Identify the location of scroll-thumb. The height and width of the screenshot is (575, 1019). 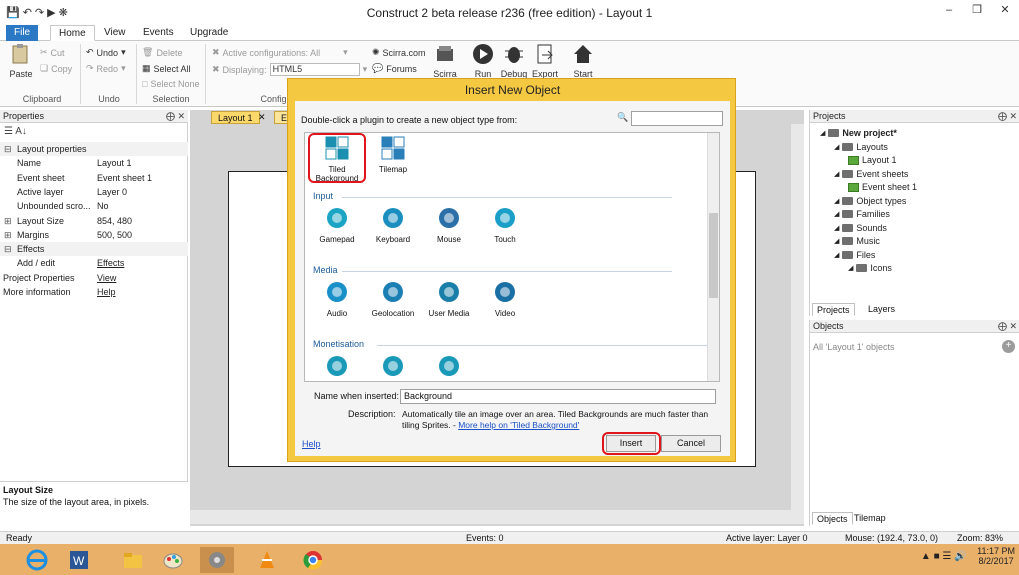
(713, 255).